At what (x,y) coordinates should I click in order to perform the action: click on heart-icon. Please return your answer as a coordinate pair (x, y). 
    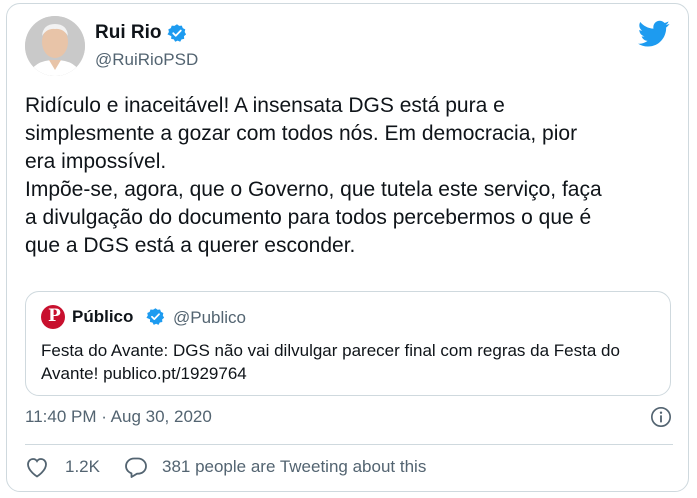
    Looking at the image, I should click on (37, 467).